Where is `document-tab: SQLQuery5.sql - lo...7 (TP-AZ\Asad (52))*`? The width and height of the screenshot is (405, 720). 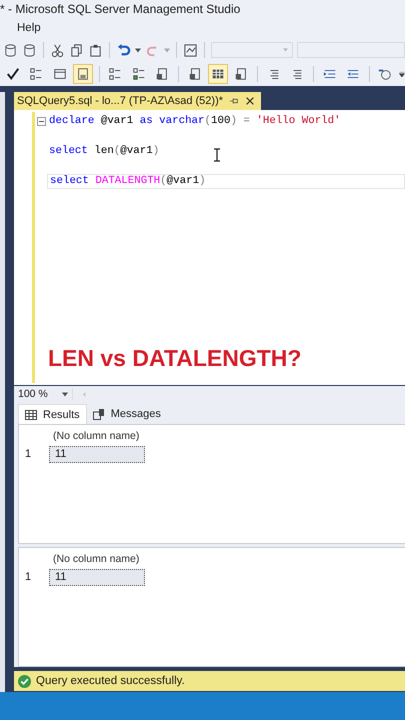
document-tab: SQLQuery5.sql - lo...7 (TP-AZ\Asad (52))* is located at coordinates (138, 101).